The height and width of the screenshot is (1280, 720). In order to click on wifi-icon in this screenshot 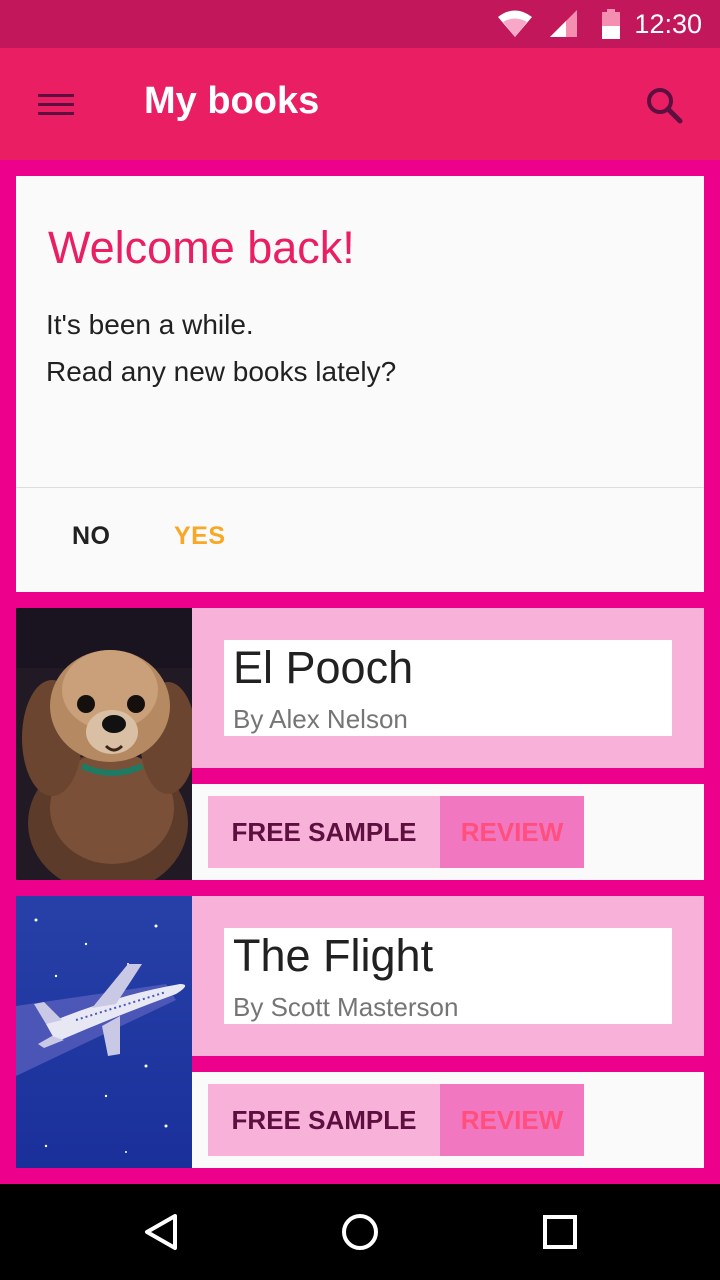, I will do `click(515, 23)`.